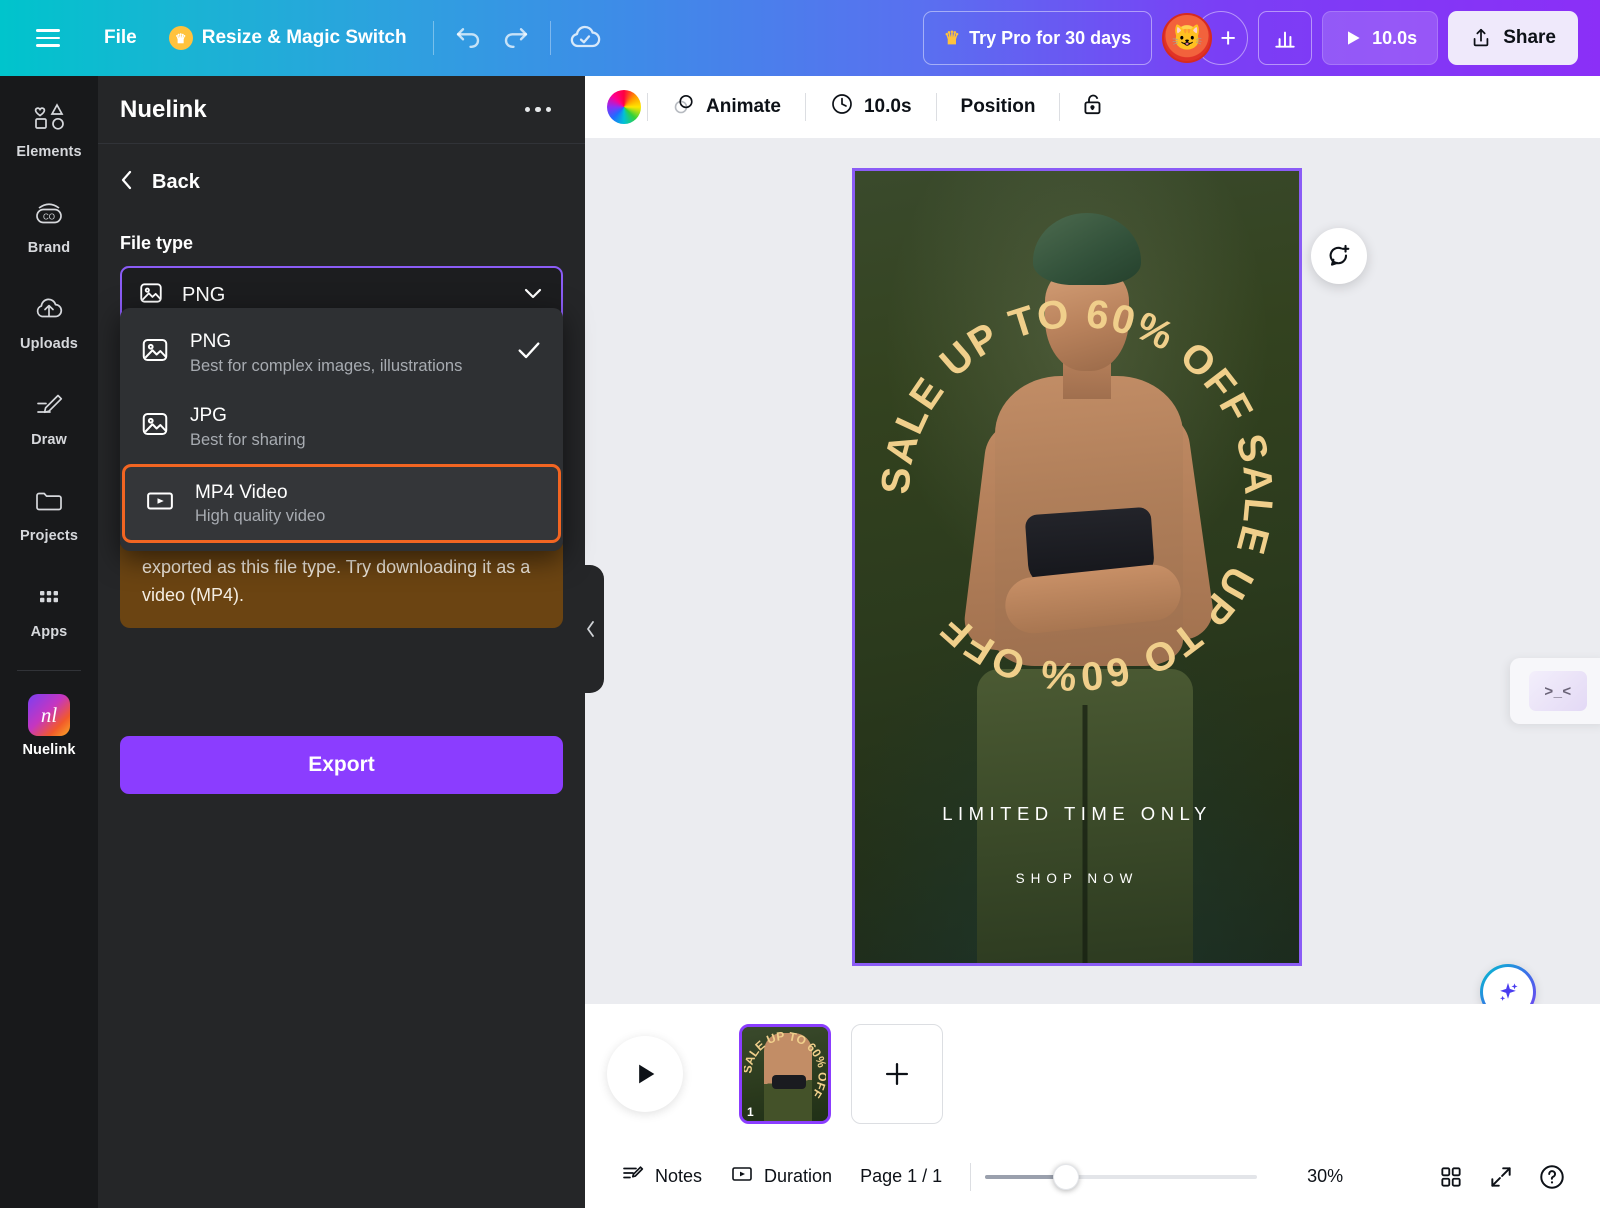 This screenshot has height=1208, width=1600. I want to click on help-button, so click(1552, 1177).